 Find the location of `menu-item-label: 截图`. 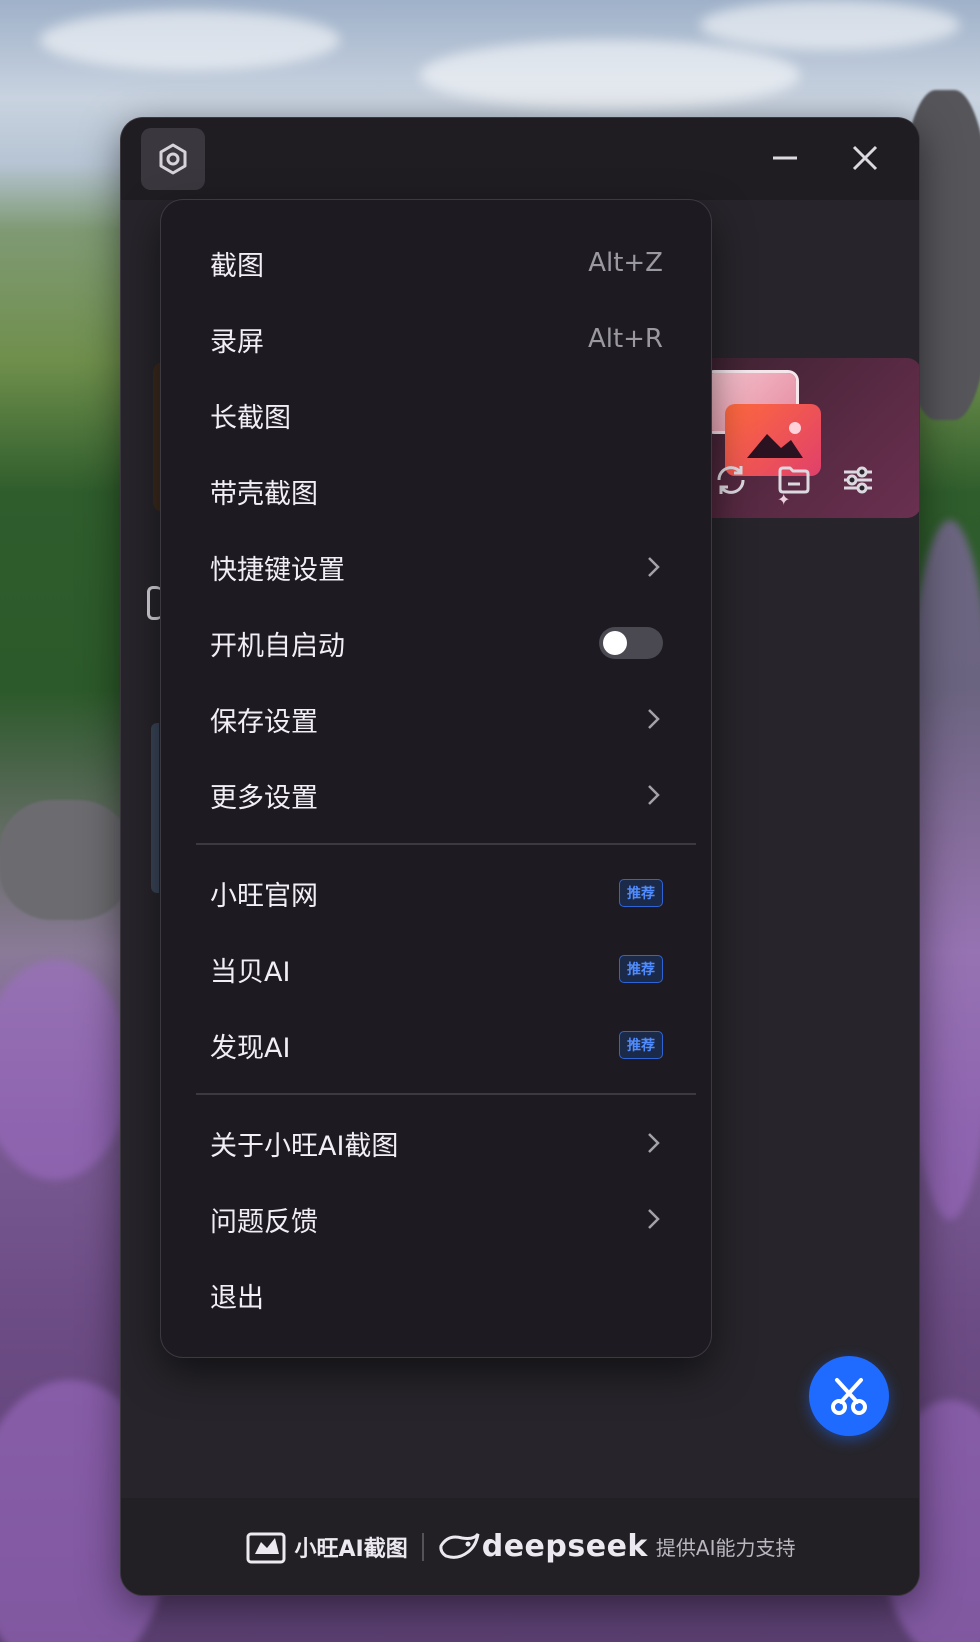

menu-item-label: 截图 is located at coordinates (237, 266).